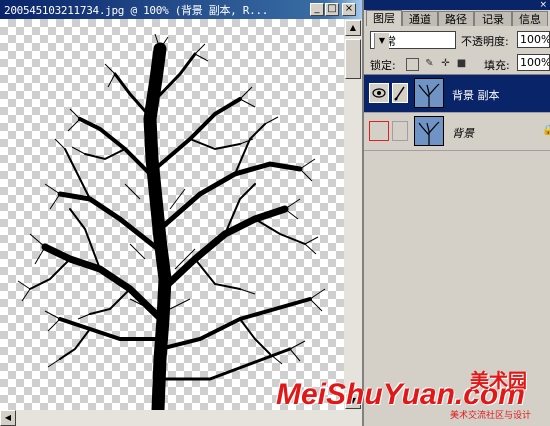 The image size is (550, 426). I want to click on layer-name: 背景, so click(463, 133).